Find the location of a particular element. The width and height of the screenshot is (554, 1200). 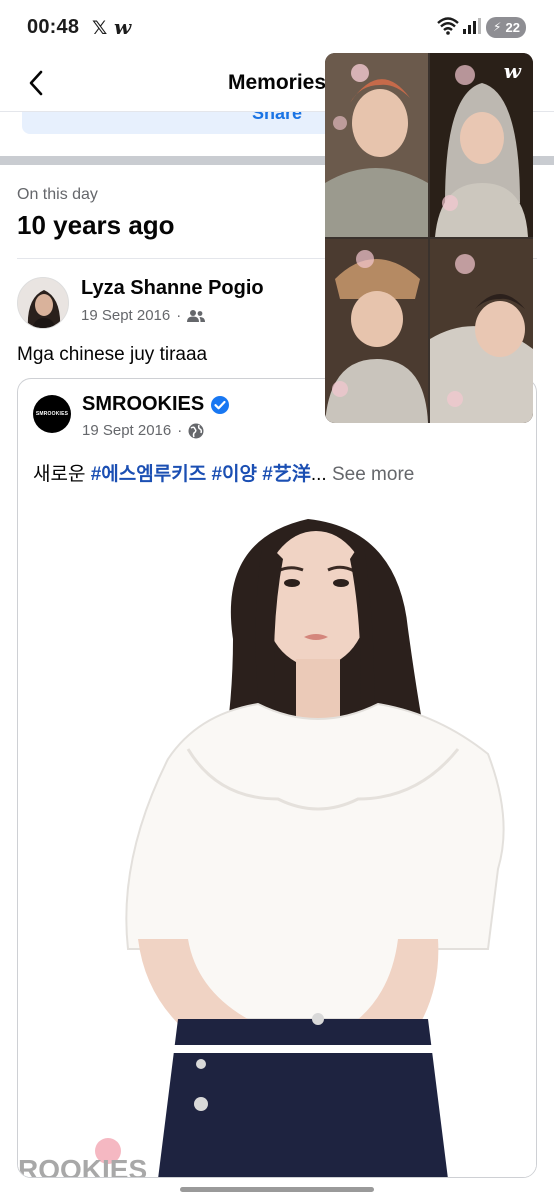

years-ago-title: 10 years ago is located at coordinates (96, 225).